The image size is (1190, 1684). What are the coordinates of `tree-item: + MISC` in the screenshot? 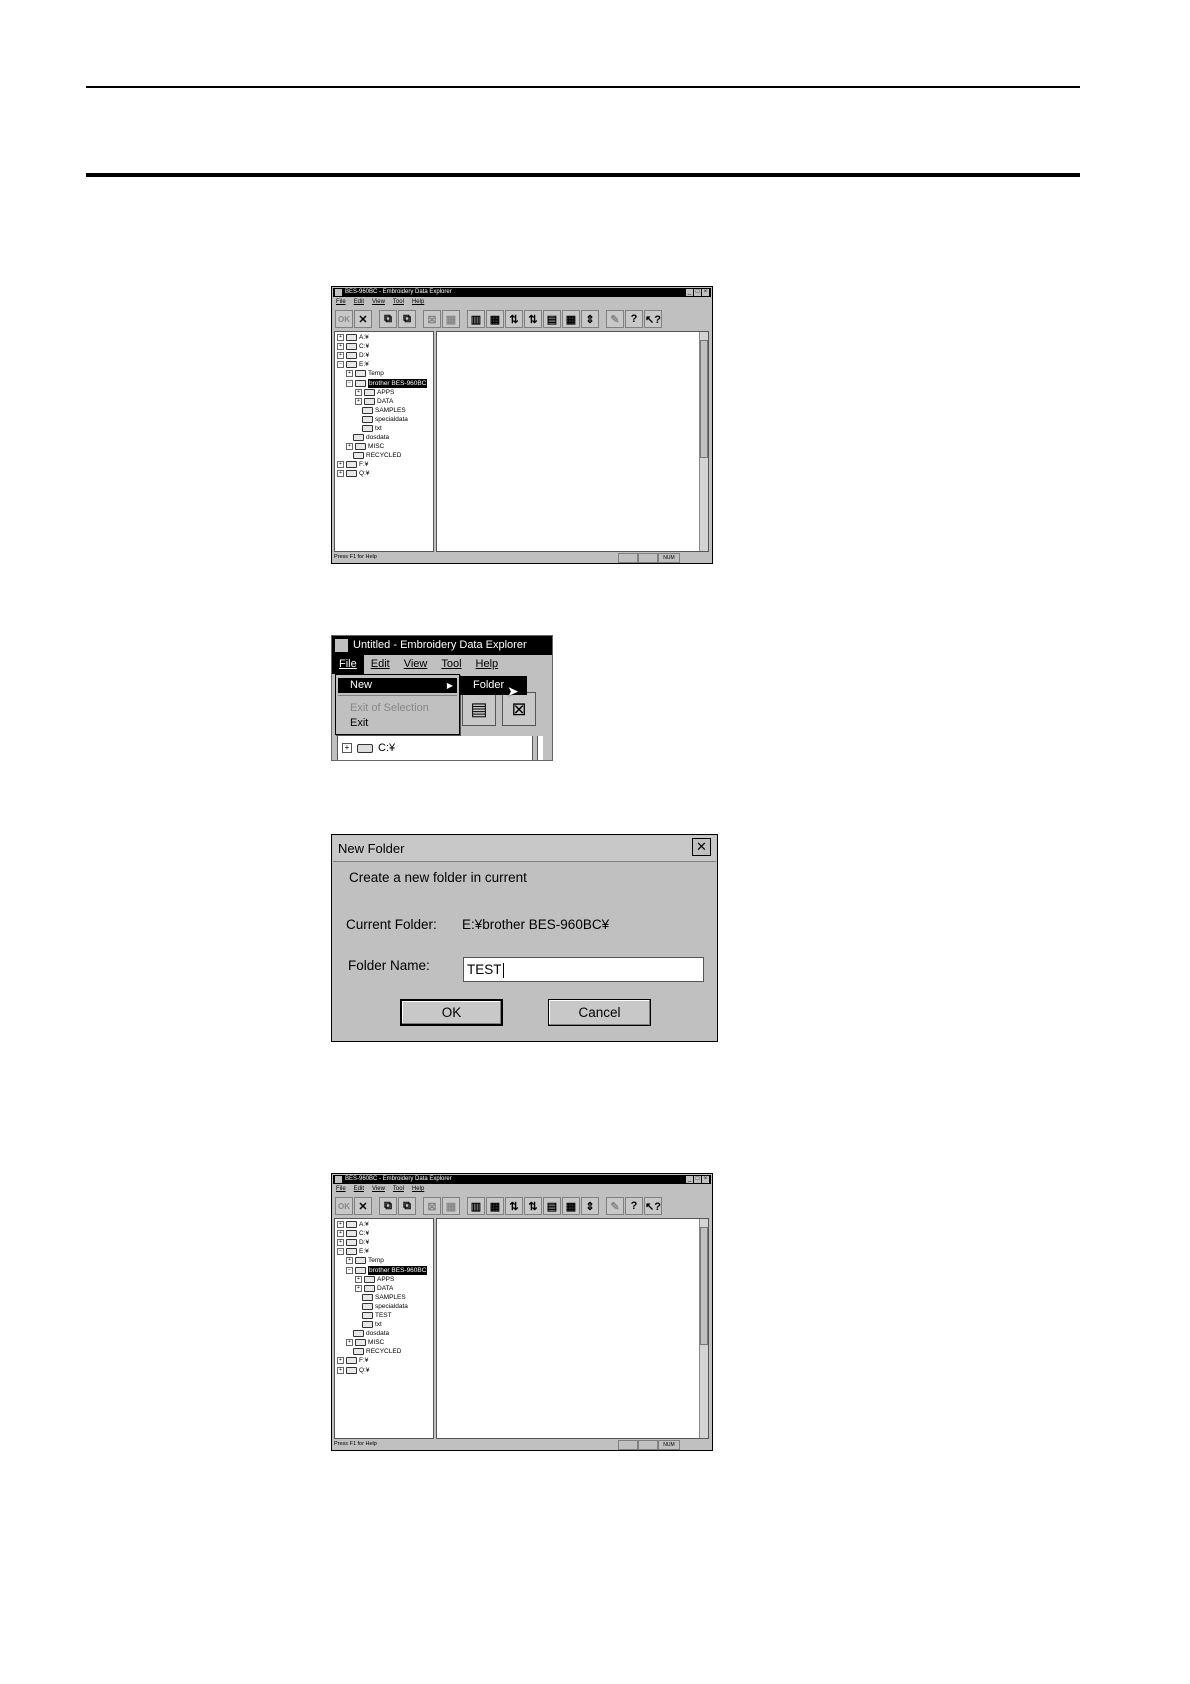 It's located at (384, 1342).